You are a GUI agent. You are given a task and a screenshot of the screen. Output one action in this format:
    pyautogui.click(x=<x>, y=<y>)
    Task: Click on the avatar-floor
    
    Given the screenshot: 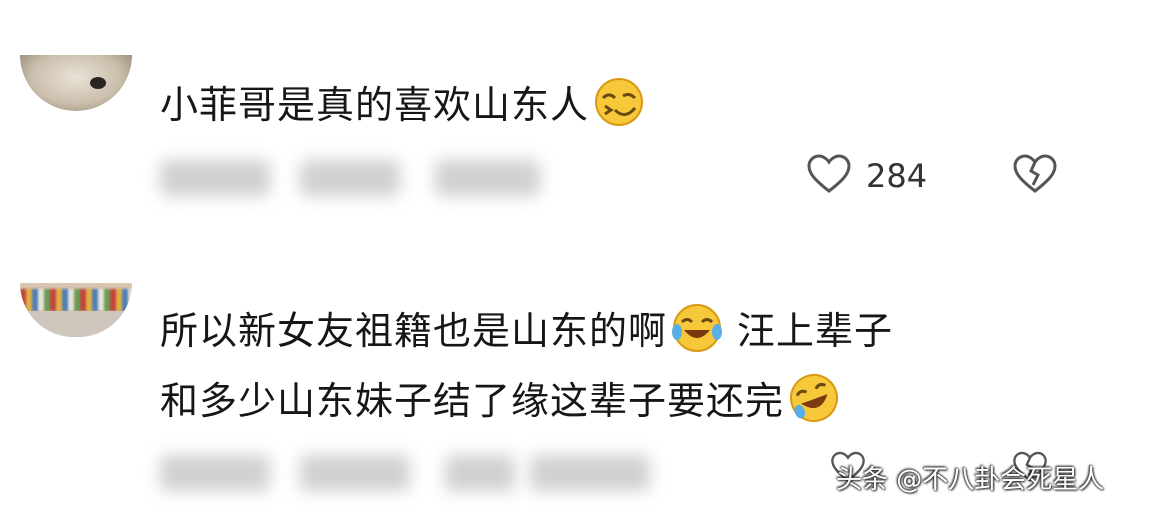 What is the action you would take?
    pyautogui.click(x=76, y=324)
    